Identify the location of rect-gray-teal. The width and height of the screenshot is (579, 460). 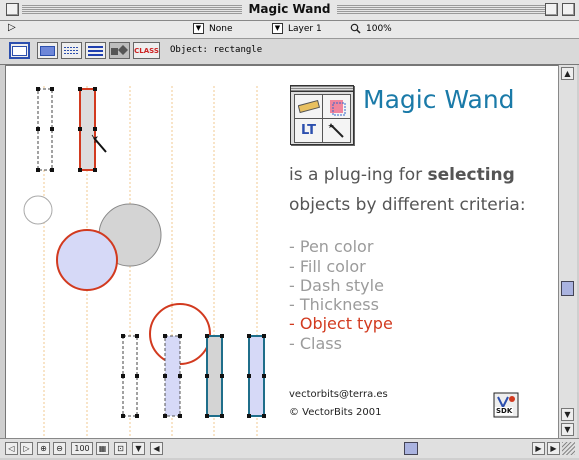
(214, 376).